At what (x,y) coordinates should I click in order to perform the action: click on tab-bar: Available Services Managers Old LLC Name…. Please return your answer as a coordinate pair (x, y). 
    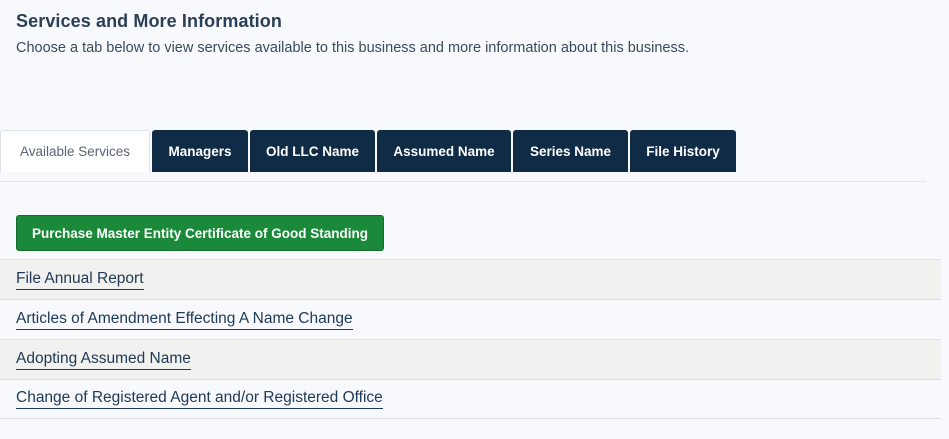
    Looking at the image, I should click on (368, 151).